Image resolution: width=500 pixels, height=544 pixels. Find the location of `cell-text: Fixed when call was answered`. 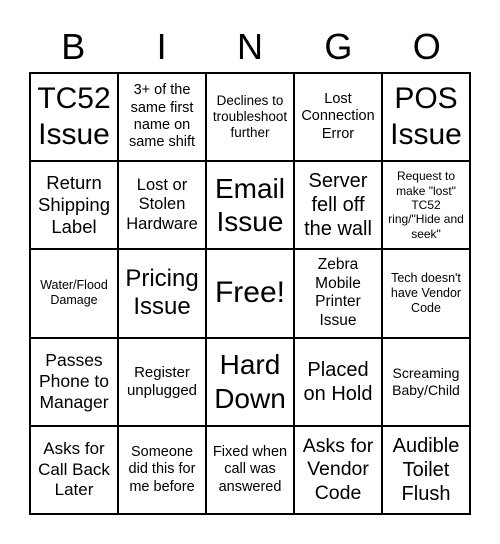

cell-text: Fixed when call was answered is located at coordinates (250, 469).